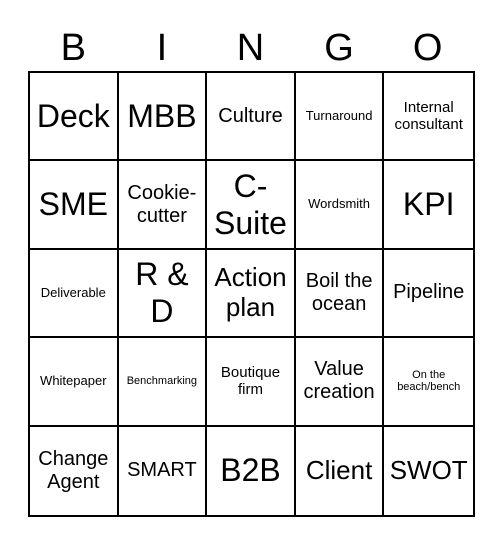 This screenshot has width=501, height=544. I want to click on header-letter-o: O, so click(427, 48).